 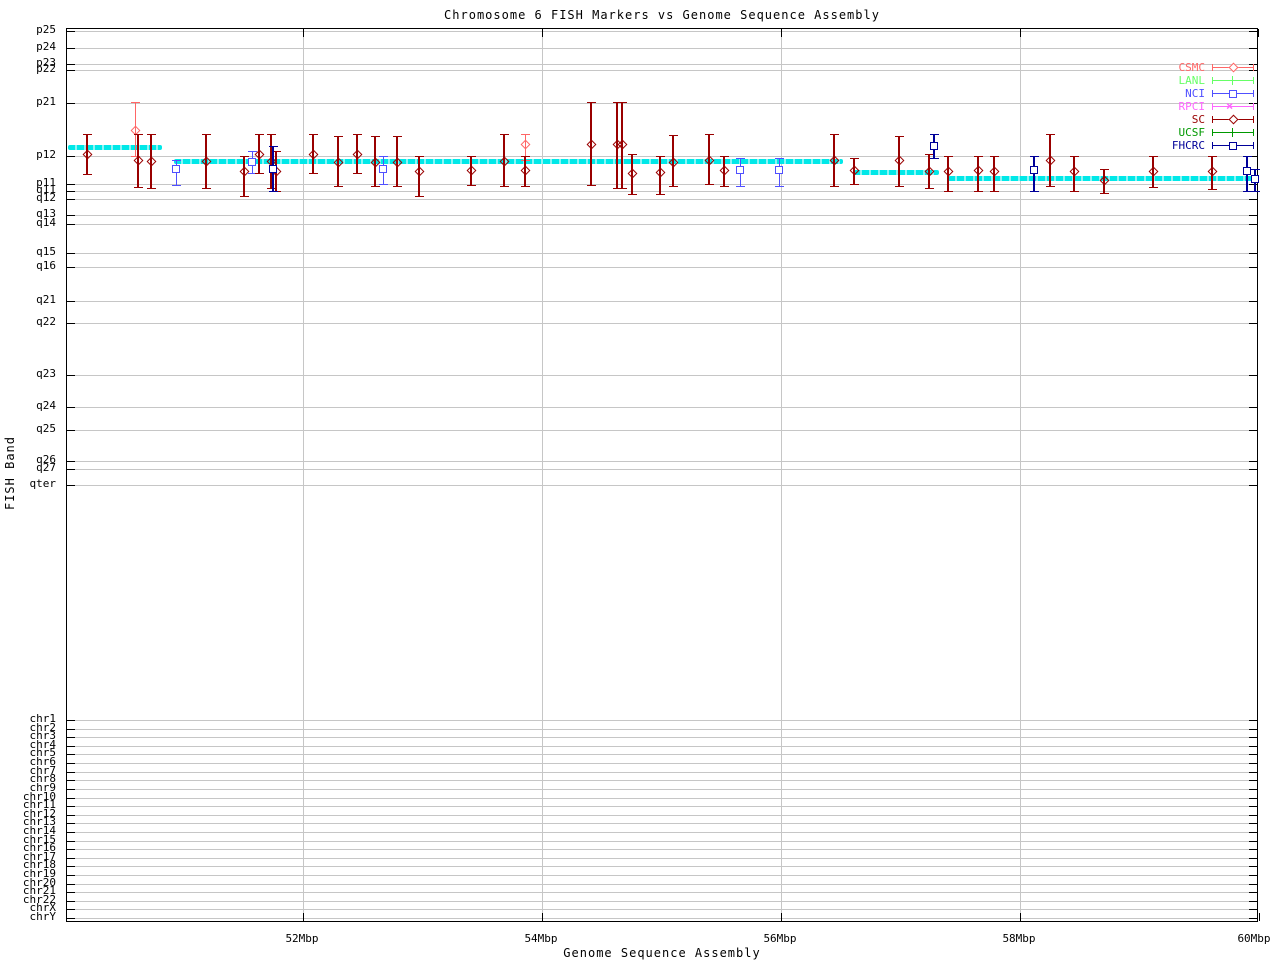 I want to click on x-tick-label: 56Mbp, so click(x=780, y=938).